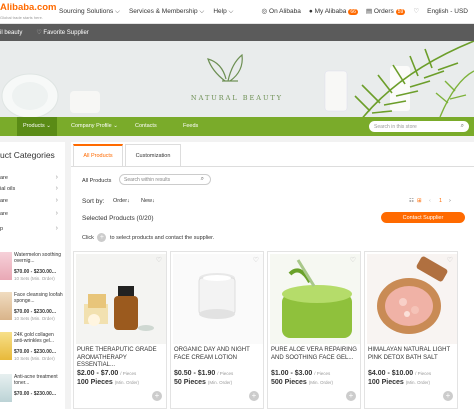 This screenshot has height=409, width=474. What do you see at coordinates (399, 373) in the screenshot?
I see `product-price: $4.00 - $10.00 / Pieces` at bounding box center [399, 373].